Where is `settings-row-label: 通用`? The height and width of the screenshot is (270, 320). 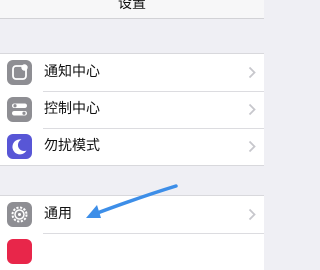
settings-row-label: 通用 is located at coordinates (58, 214).